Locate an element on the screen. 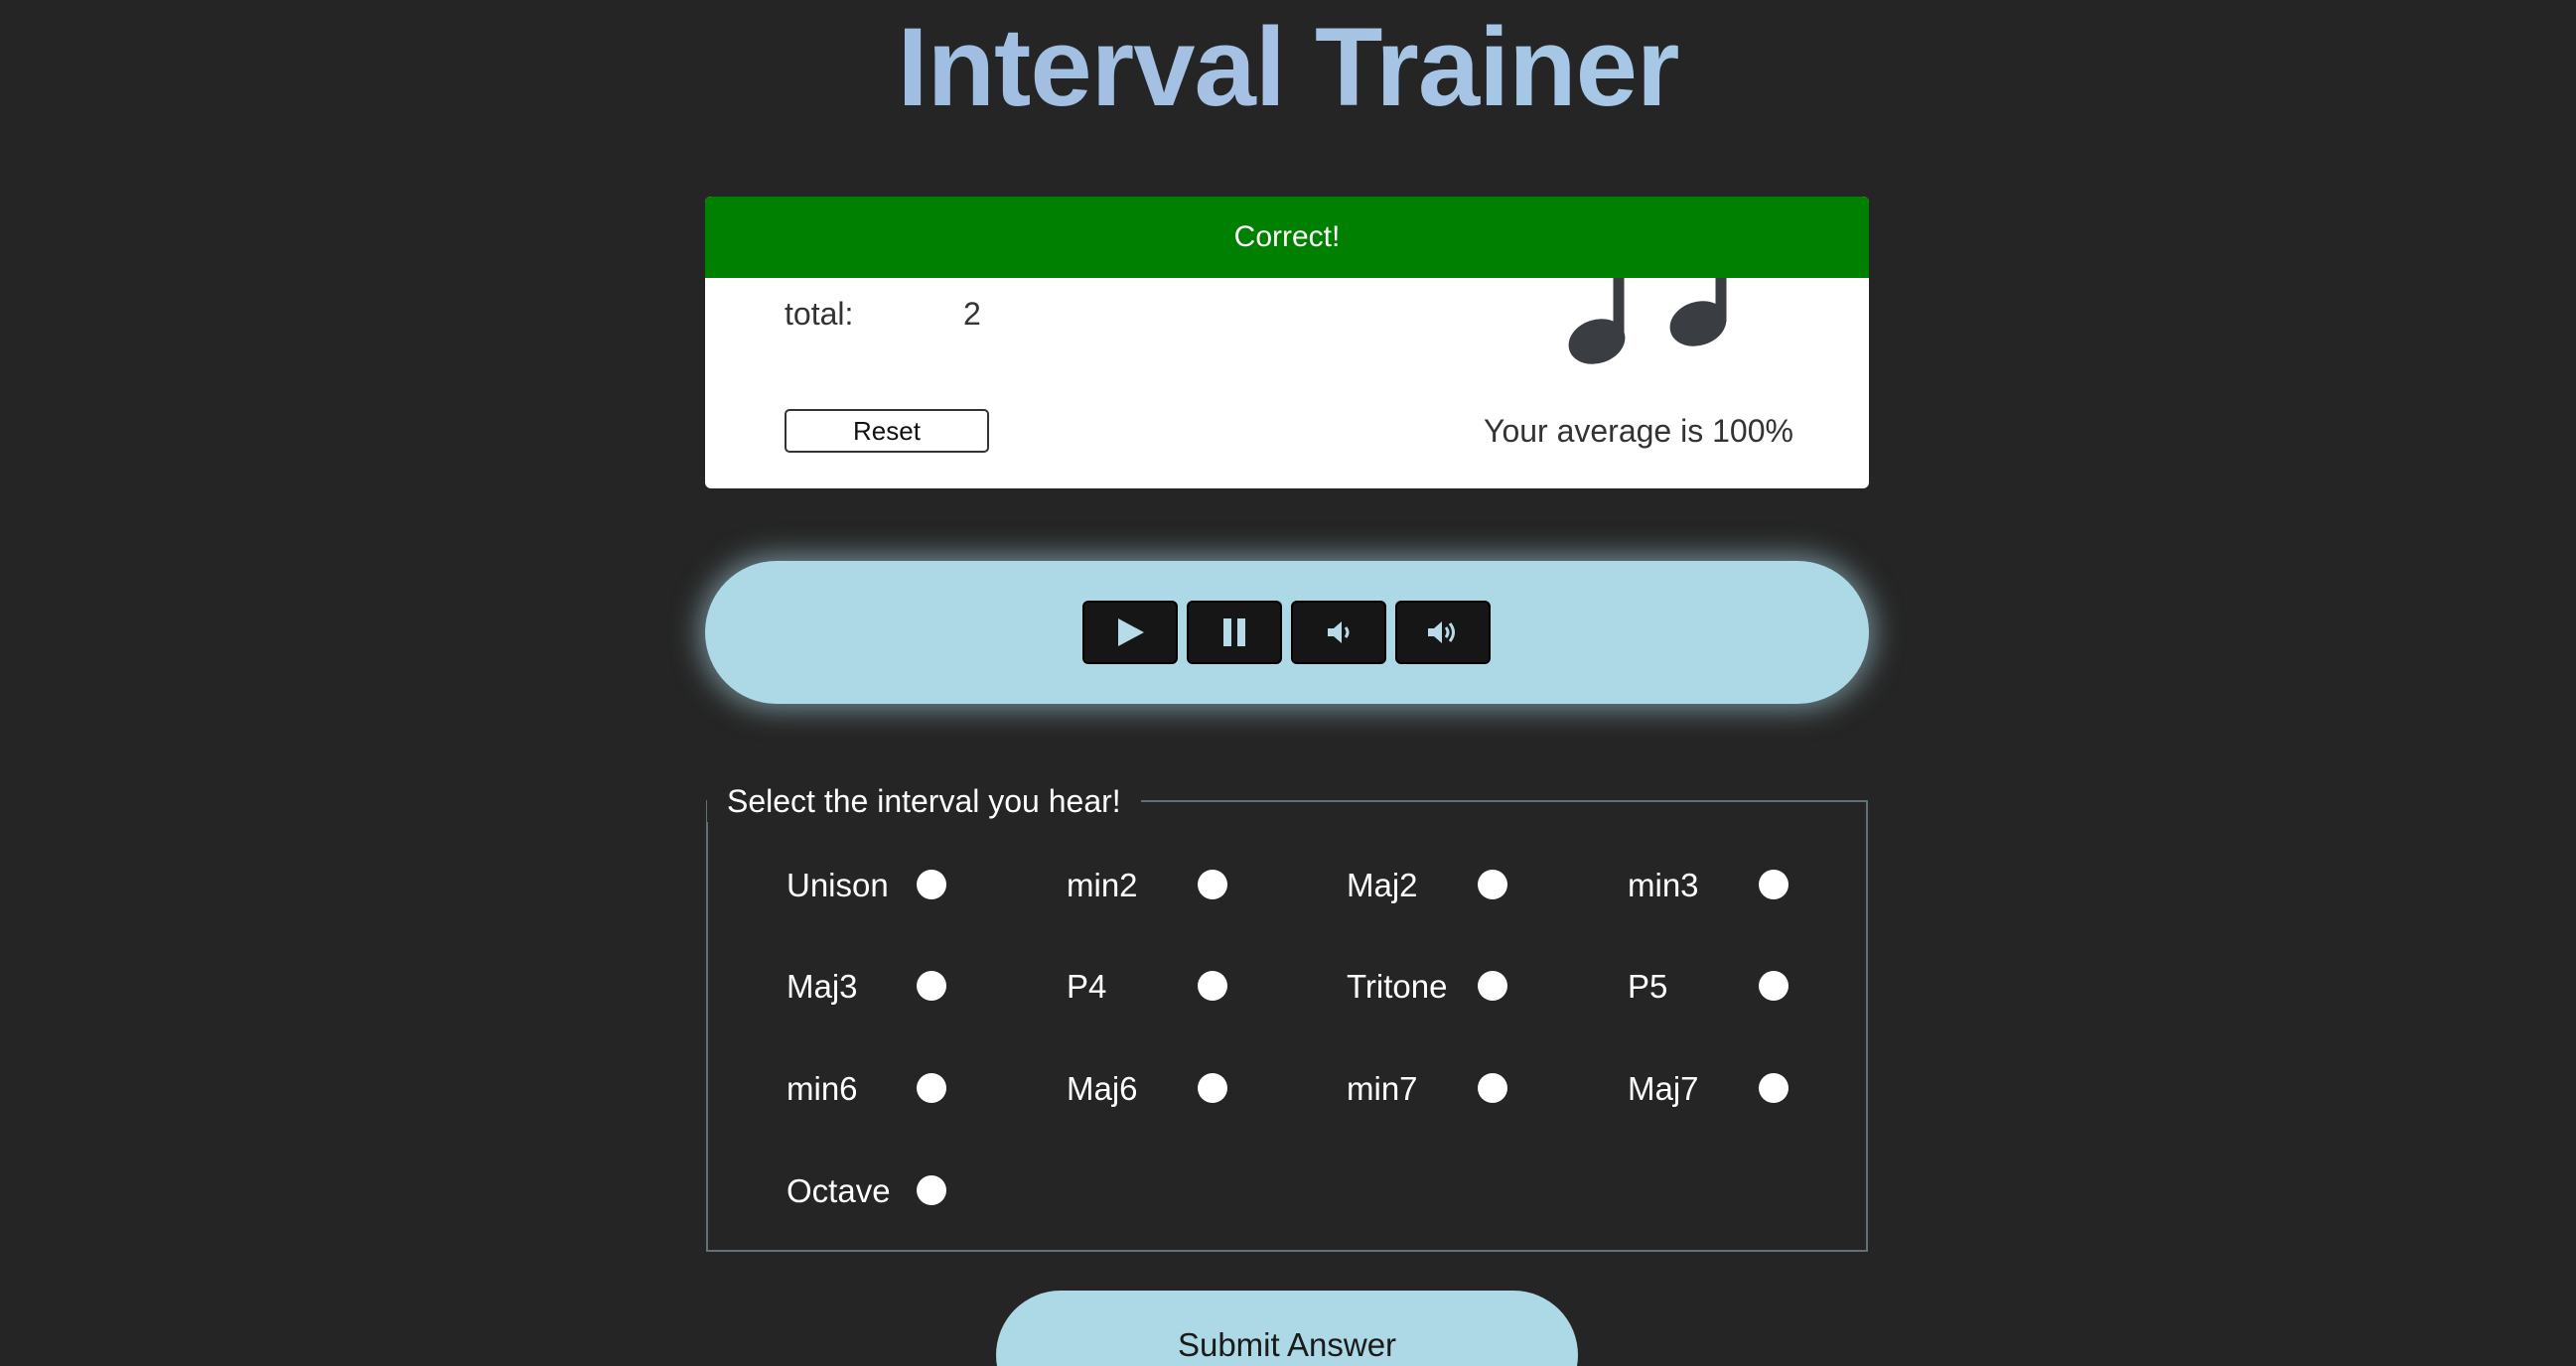 The image size is (2576, 1366). play-icon is located at coordinates (1131, 632).